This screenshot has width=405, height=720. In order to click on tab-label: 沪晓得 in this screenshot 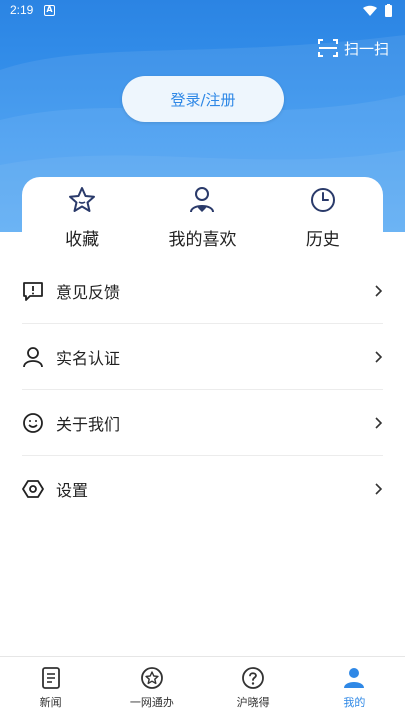, I will do `click(253, 702)`.